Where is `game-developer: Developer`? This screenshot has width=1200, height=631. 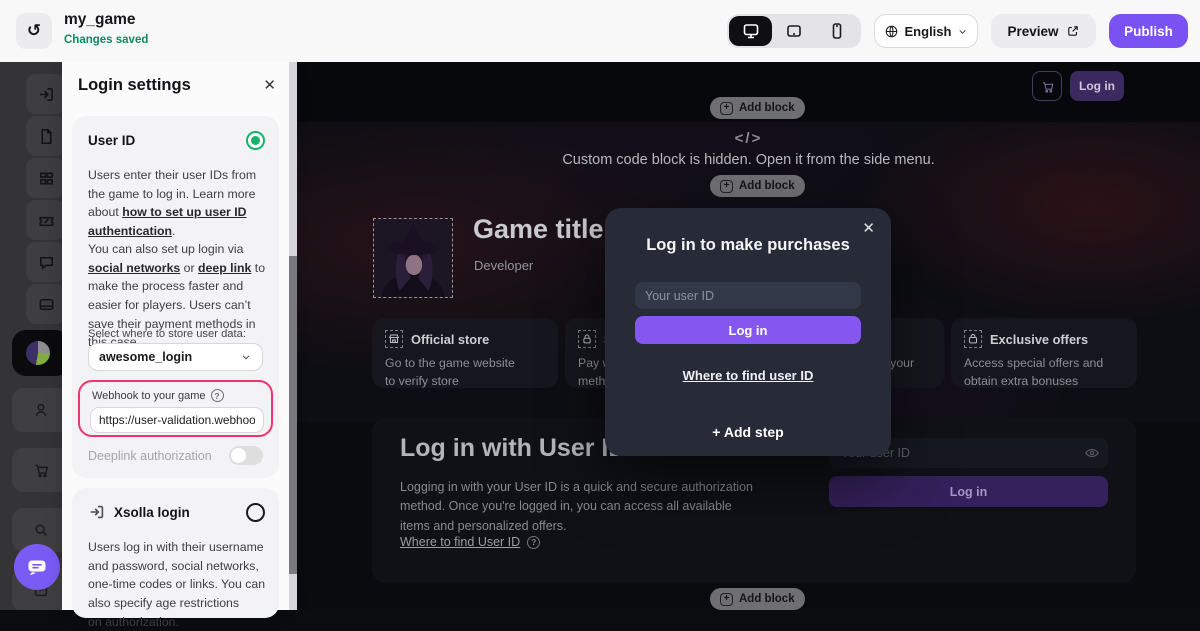 game-developer: Developer is located at coordinates (504, 265).